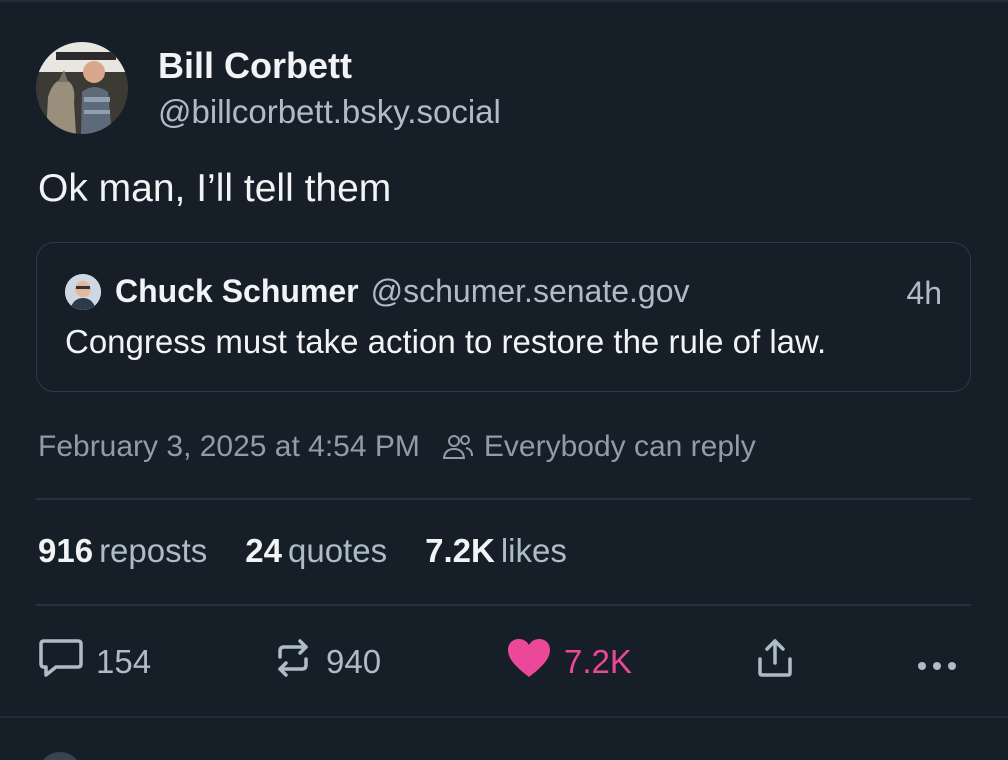 Image resolution: width=1008 pixels, height=760 pixels. I want to click on next-post-avatar, so click(60, 756).